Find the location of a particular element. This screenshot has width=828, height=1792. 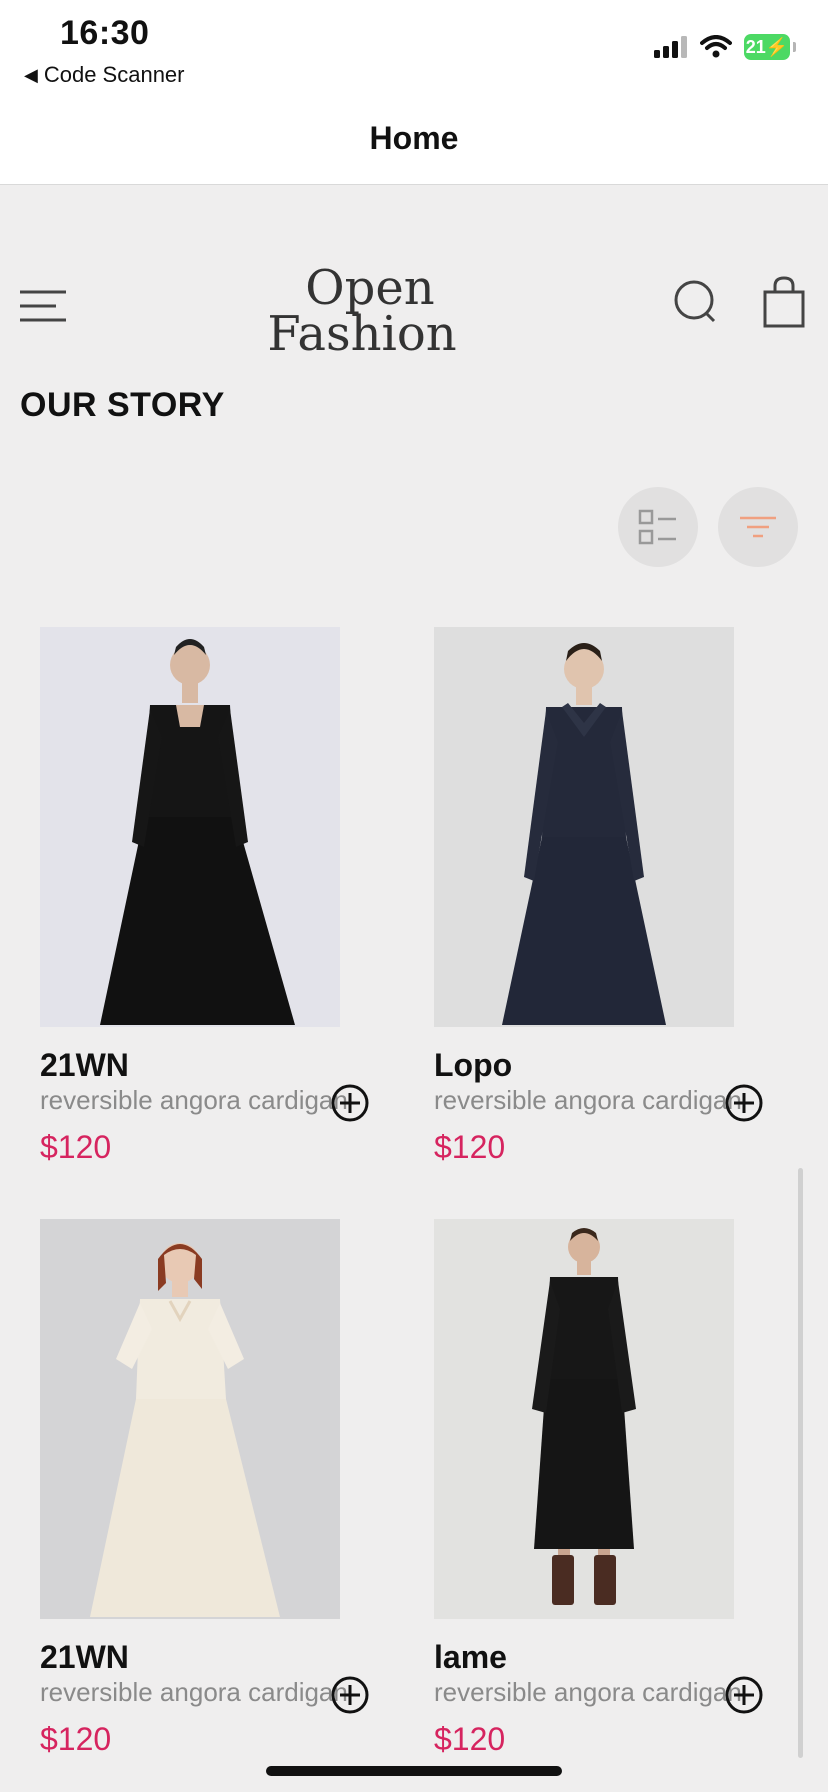

scrollbar is located at coordinates (800, 1463).